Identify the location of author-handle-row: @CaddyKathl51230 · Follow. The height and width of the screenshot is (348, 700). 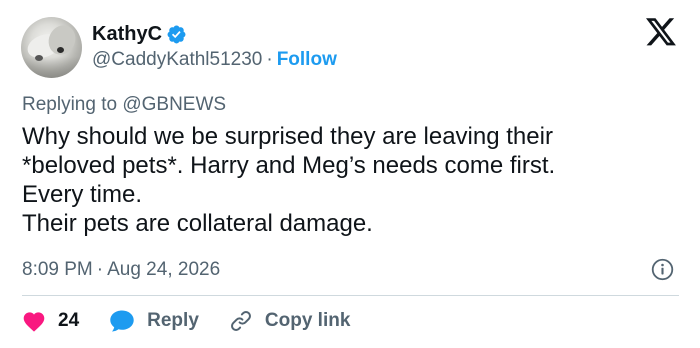
(214, 60).